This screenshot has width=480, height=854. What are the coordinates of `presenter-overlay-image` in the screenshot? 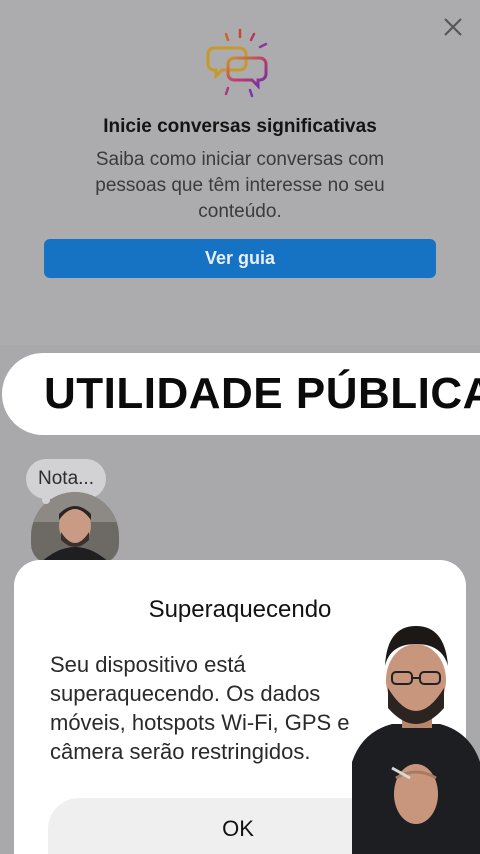 It's located at (416, 740).